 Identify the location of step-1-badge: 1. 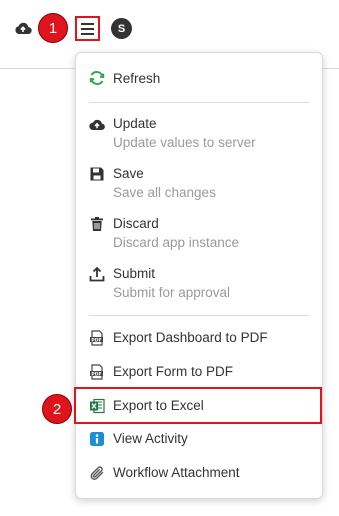
(53, 28).